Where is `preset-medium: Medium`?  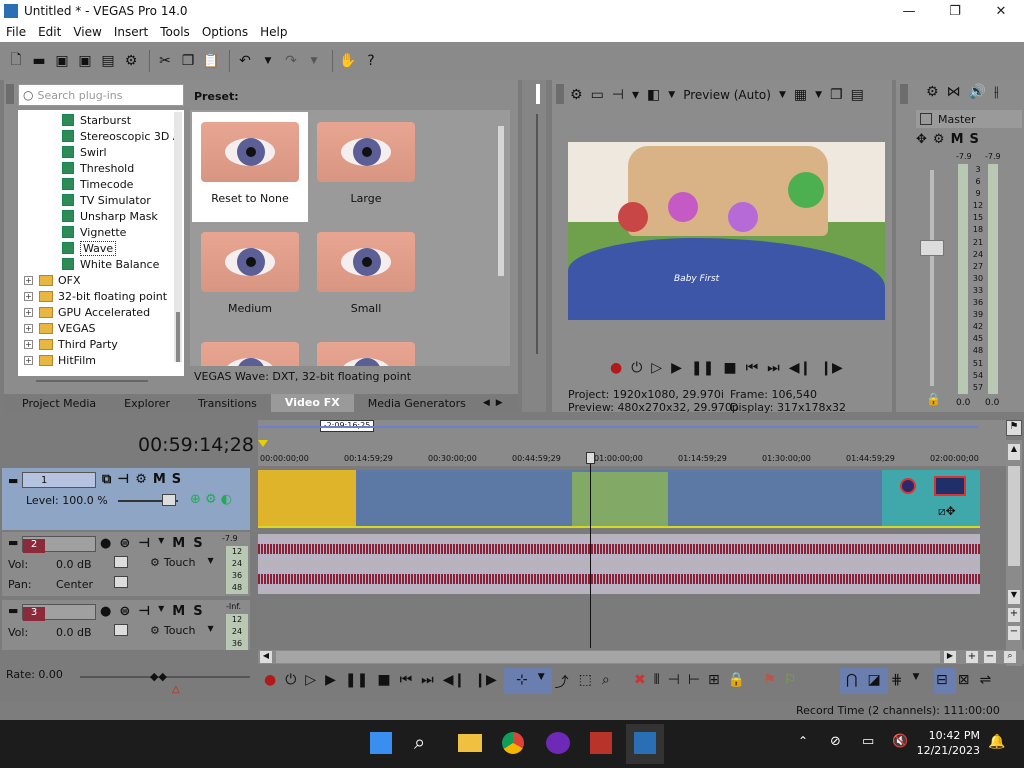 preset-medium: Medium is located at coordinates (250, 277).